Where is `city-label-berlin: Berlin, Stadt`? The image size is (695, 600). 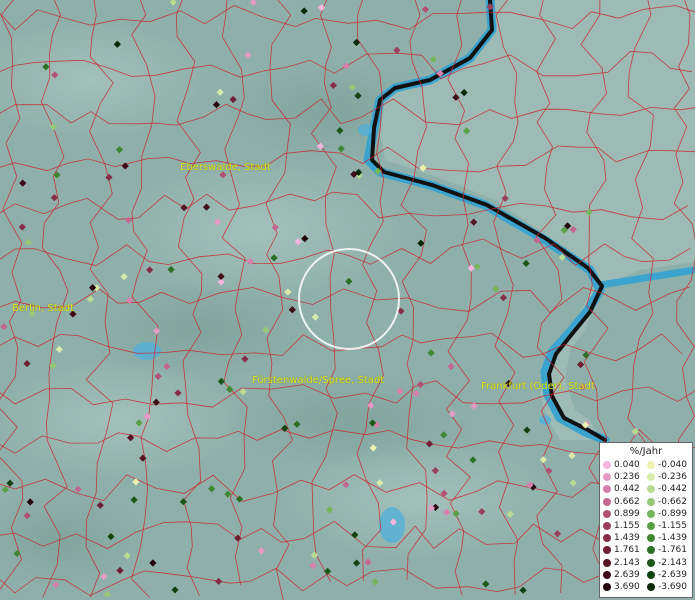 city-label-berlin: Berlin, Stadt is located at coordinates (43, 308).